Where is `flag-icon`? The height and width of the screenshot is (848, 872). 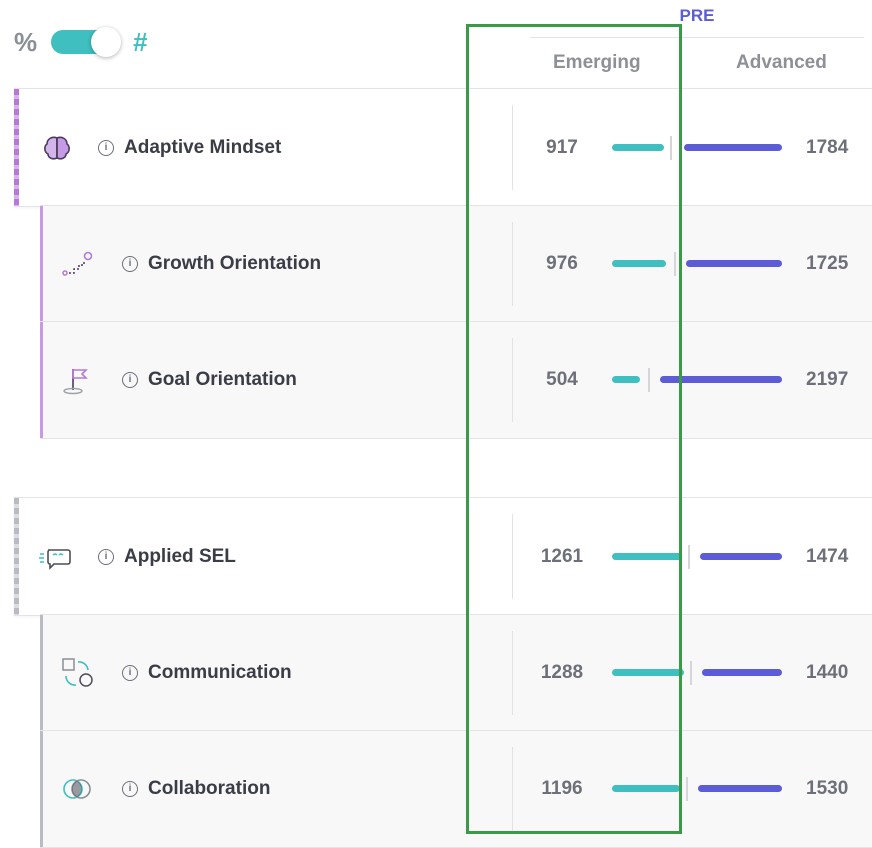 flag-icon is located at coordinates (77, 380).